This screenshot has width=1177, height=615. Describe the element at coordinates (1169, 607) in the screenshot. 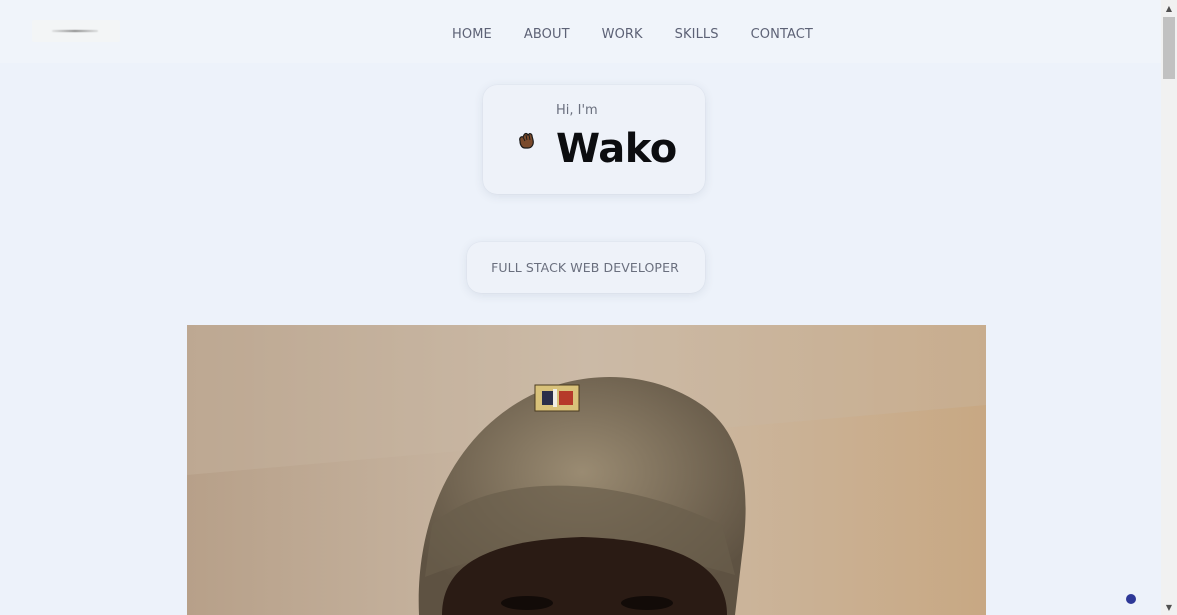

I see `scroll-down-arrow-icon: ▼` at that location.